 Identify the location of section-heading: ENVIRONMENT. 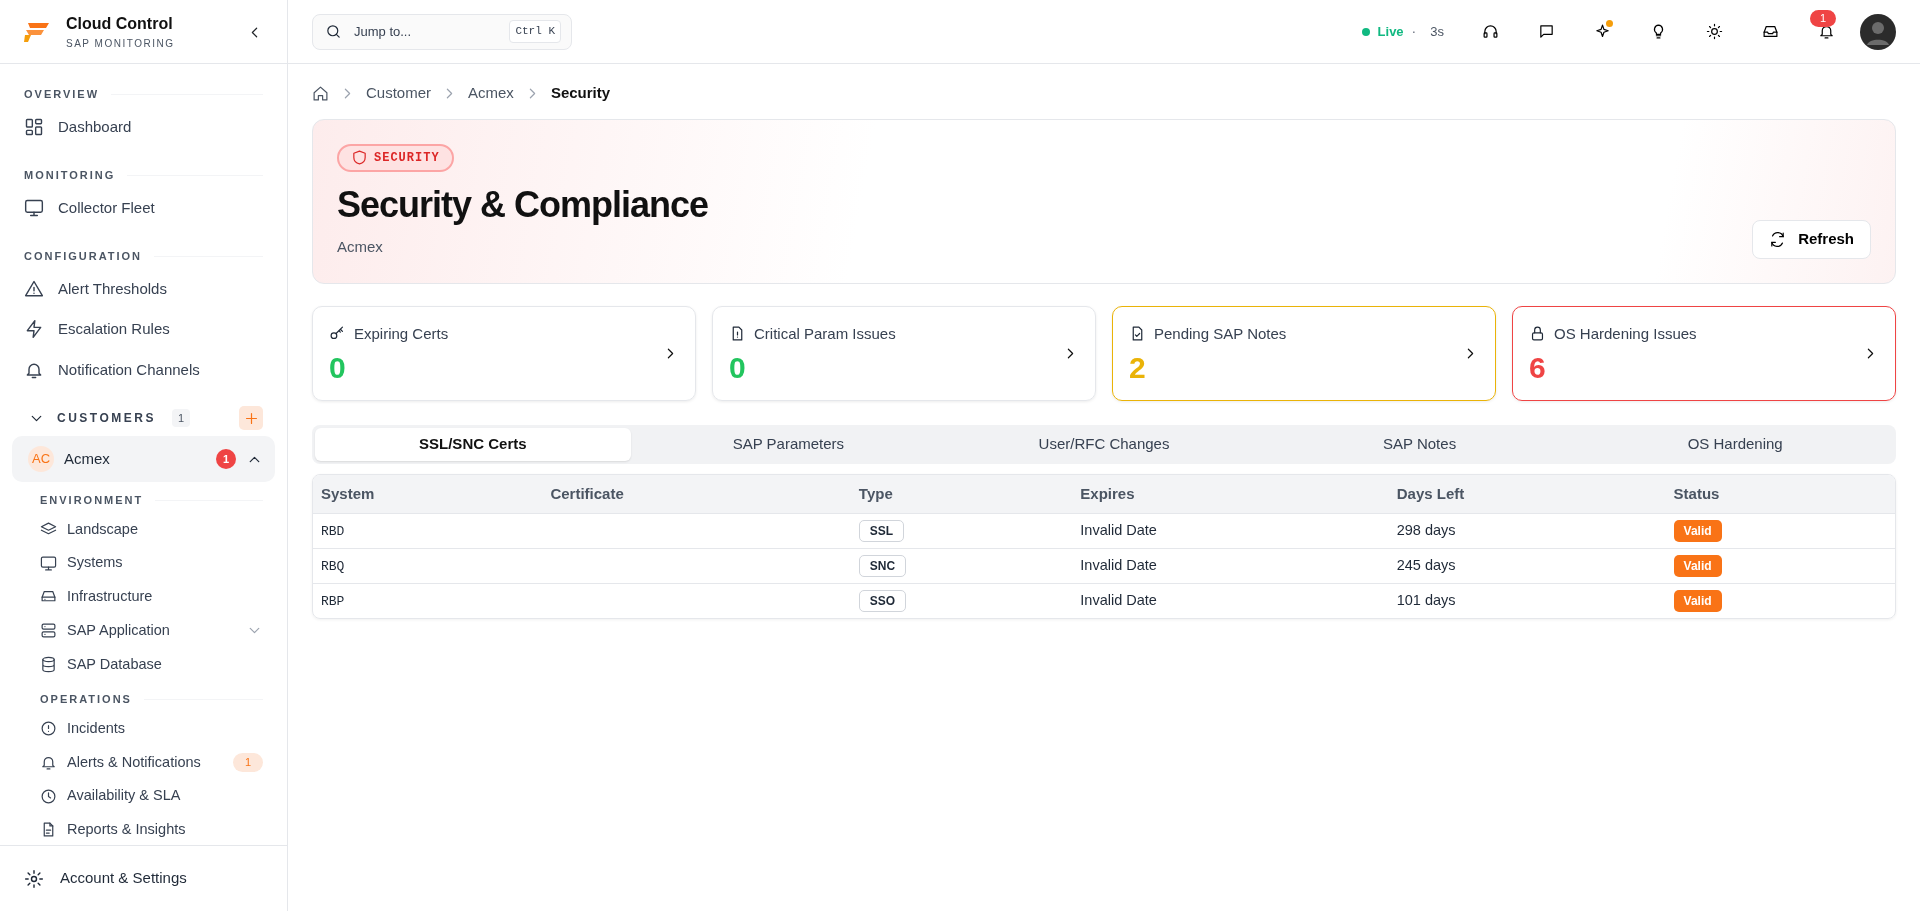
(92, 500).